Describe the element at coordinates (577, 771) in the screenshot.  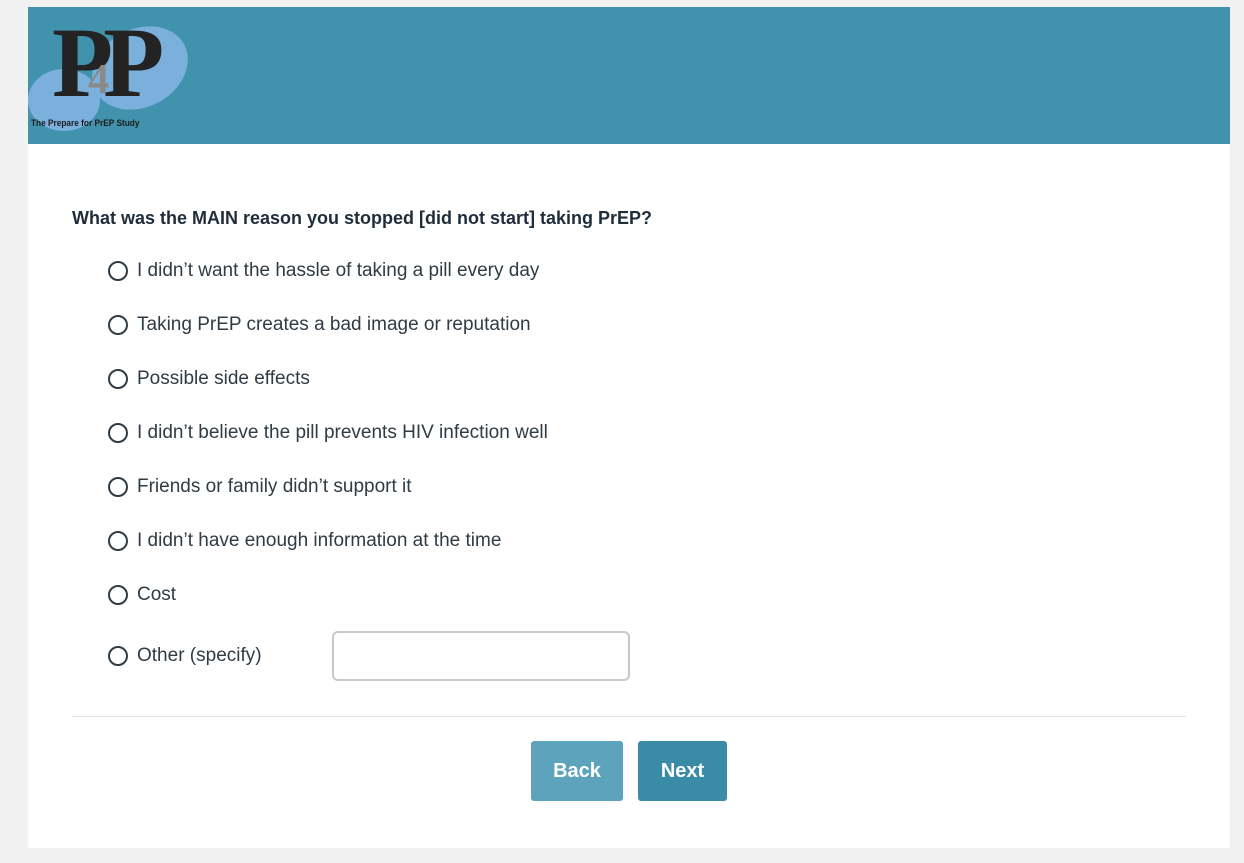
I see `back-button: Back` at that location.